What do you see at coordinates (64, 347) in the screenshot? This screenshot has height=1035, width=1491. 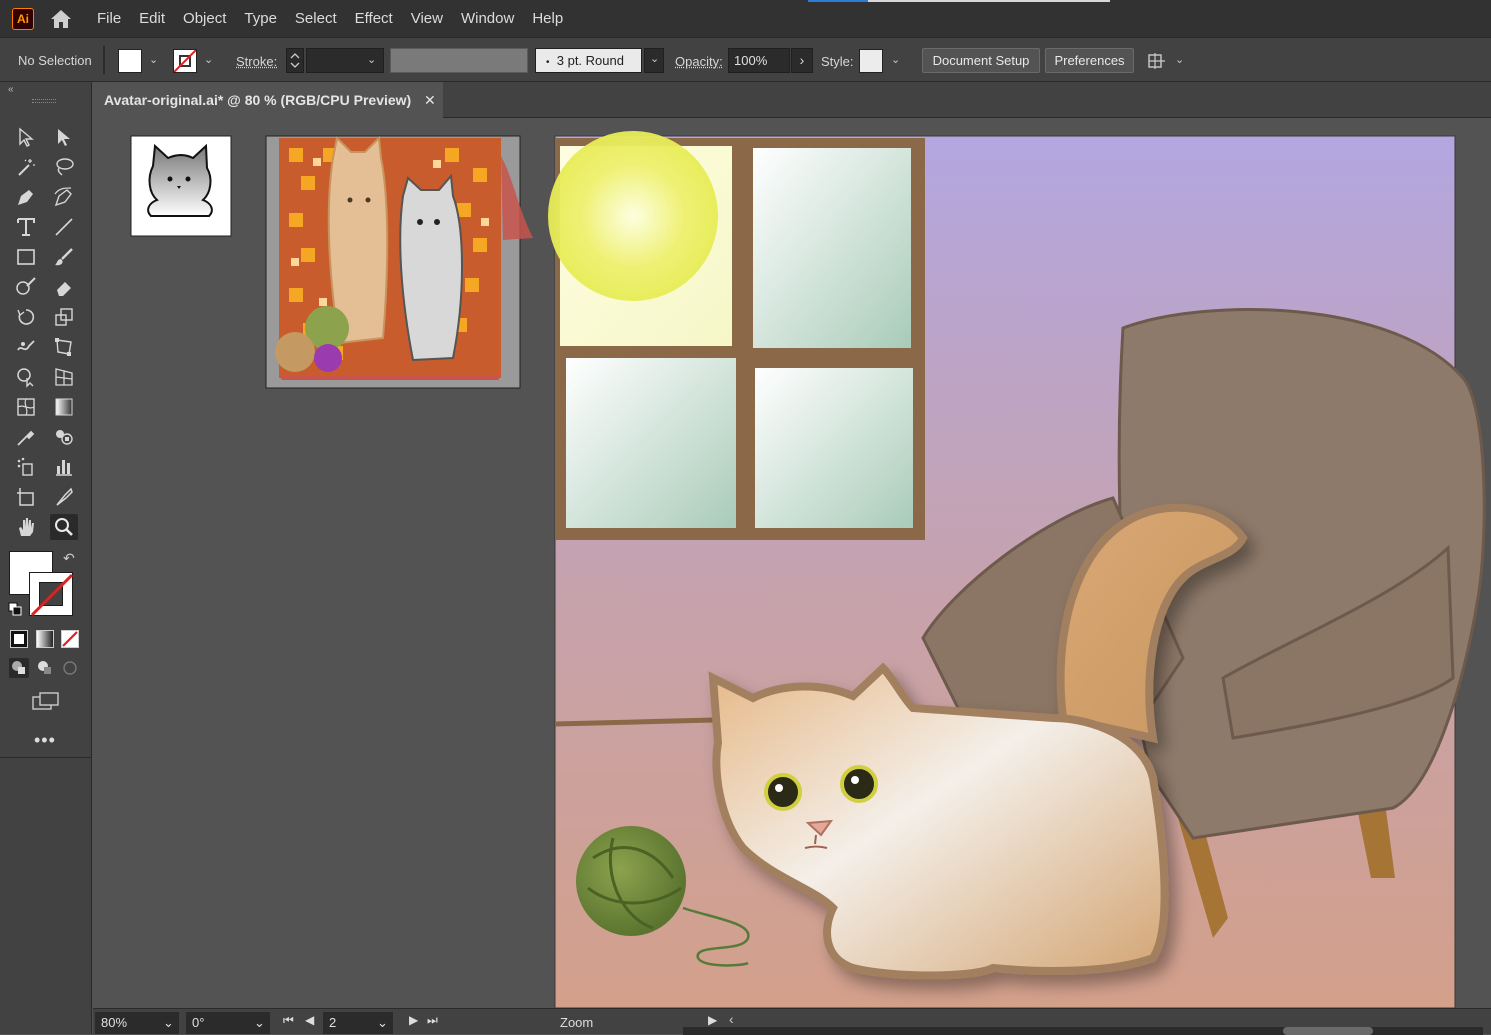 I see `free-transform-icon` at bounding box center [64, 347].